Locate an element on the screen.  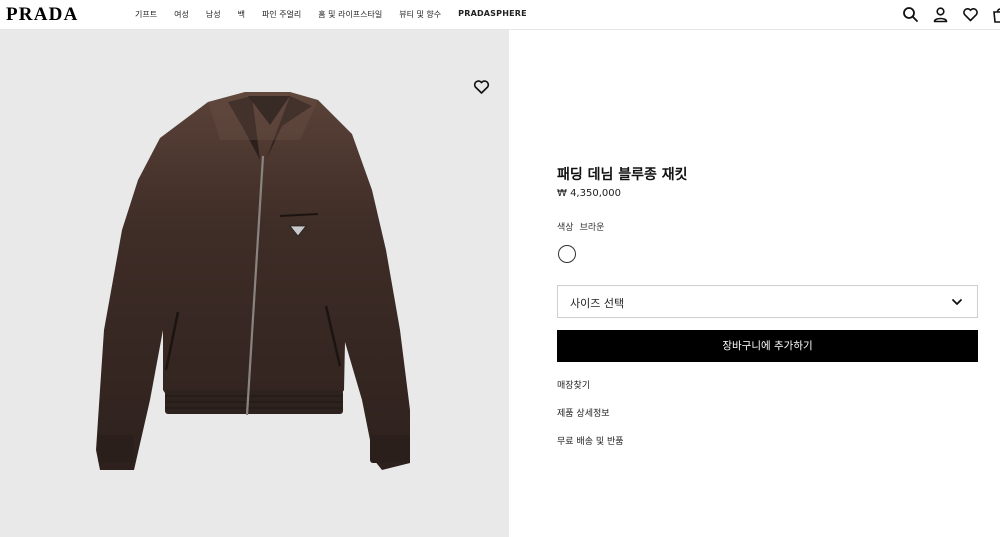
color-info: 색상 브라운 is located at coordinates (583, 226).